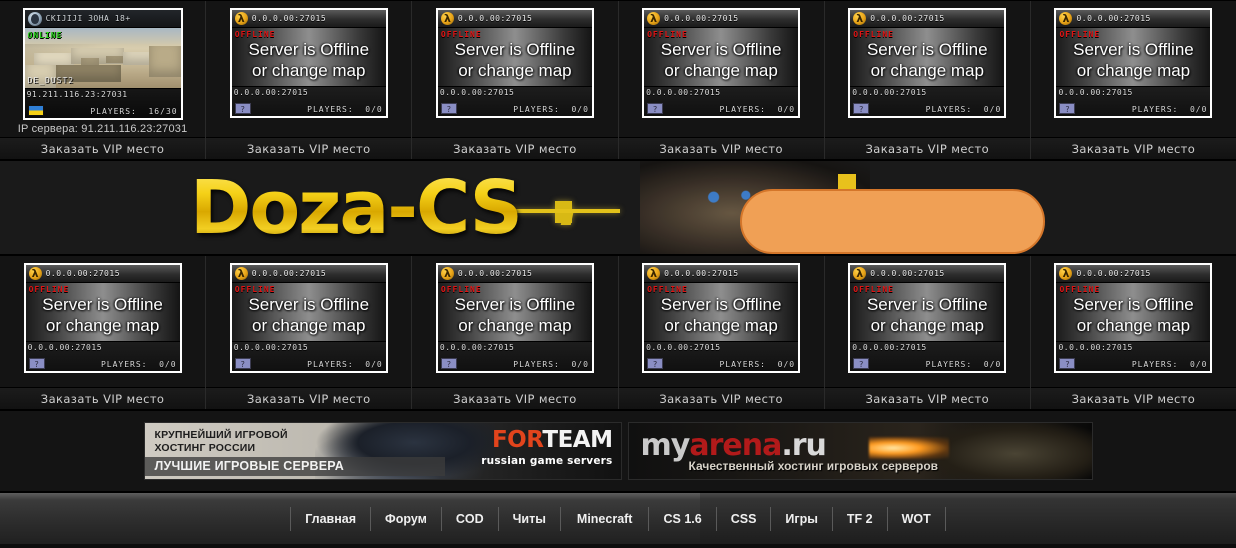 Image resolution: width=1236 pixels, height=548 pixels. What do you see at coordinates (551, 109) in the screenshot?
I see `player-count: PLAYERS: 0/0` at bounding box center [551, 109].